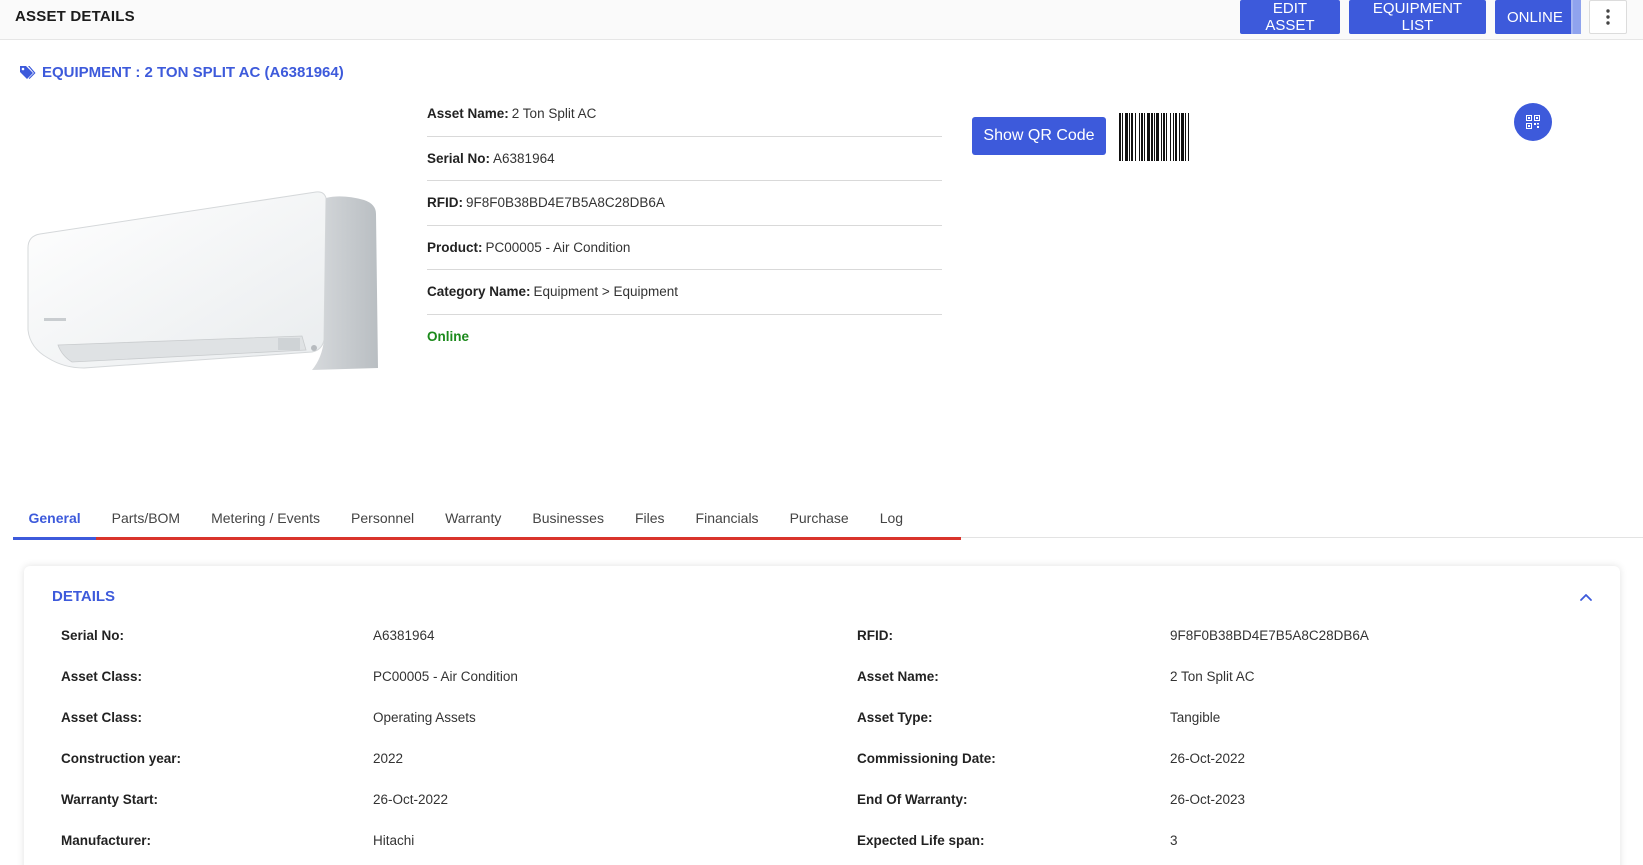  I want to click on info-row: Serial No: A6381964, so click(684, 159).